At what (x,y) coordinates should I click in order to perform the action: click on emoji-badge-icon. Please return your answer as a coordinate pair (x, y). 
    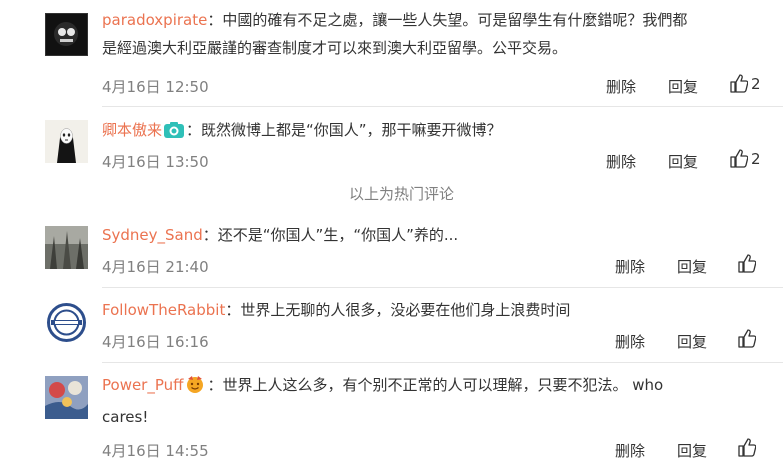
    Looking at the image, I should click on (195, 388).